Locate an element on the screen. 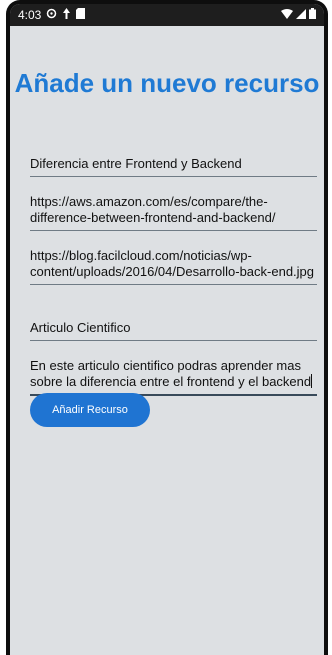  signal-icon is located at coordinates (301, 15).